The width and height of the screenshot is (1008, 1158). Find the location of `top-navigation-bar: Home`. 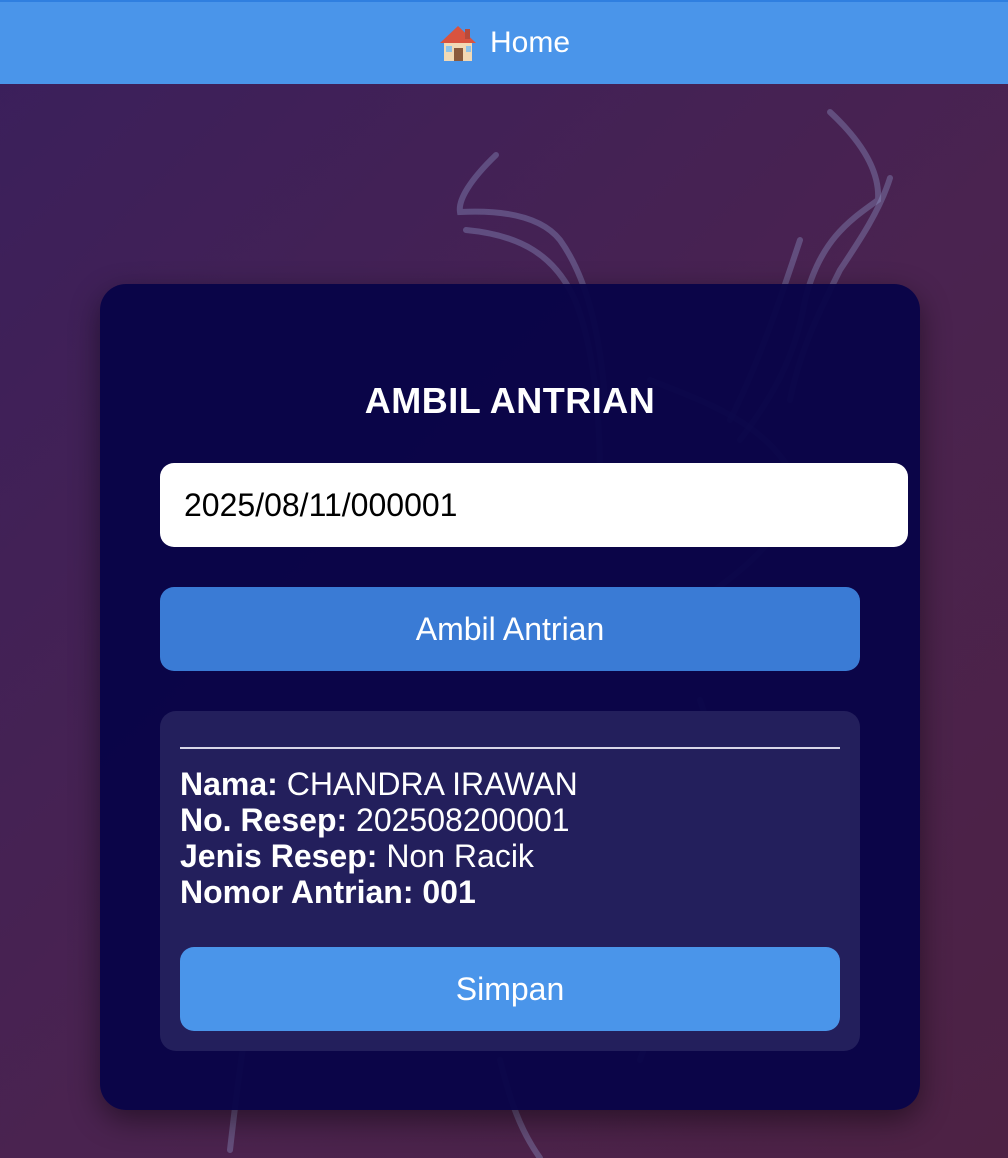

top-navigation-bar: Home is located at coordinates (504, 42).